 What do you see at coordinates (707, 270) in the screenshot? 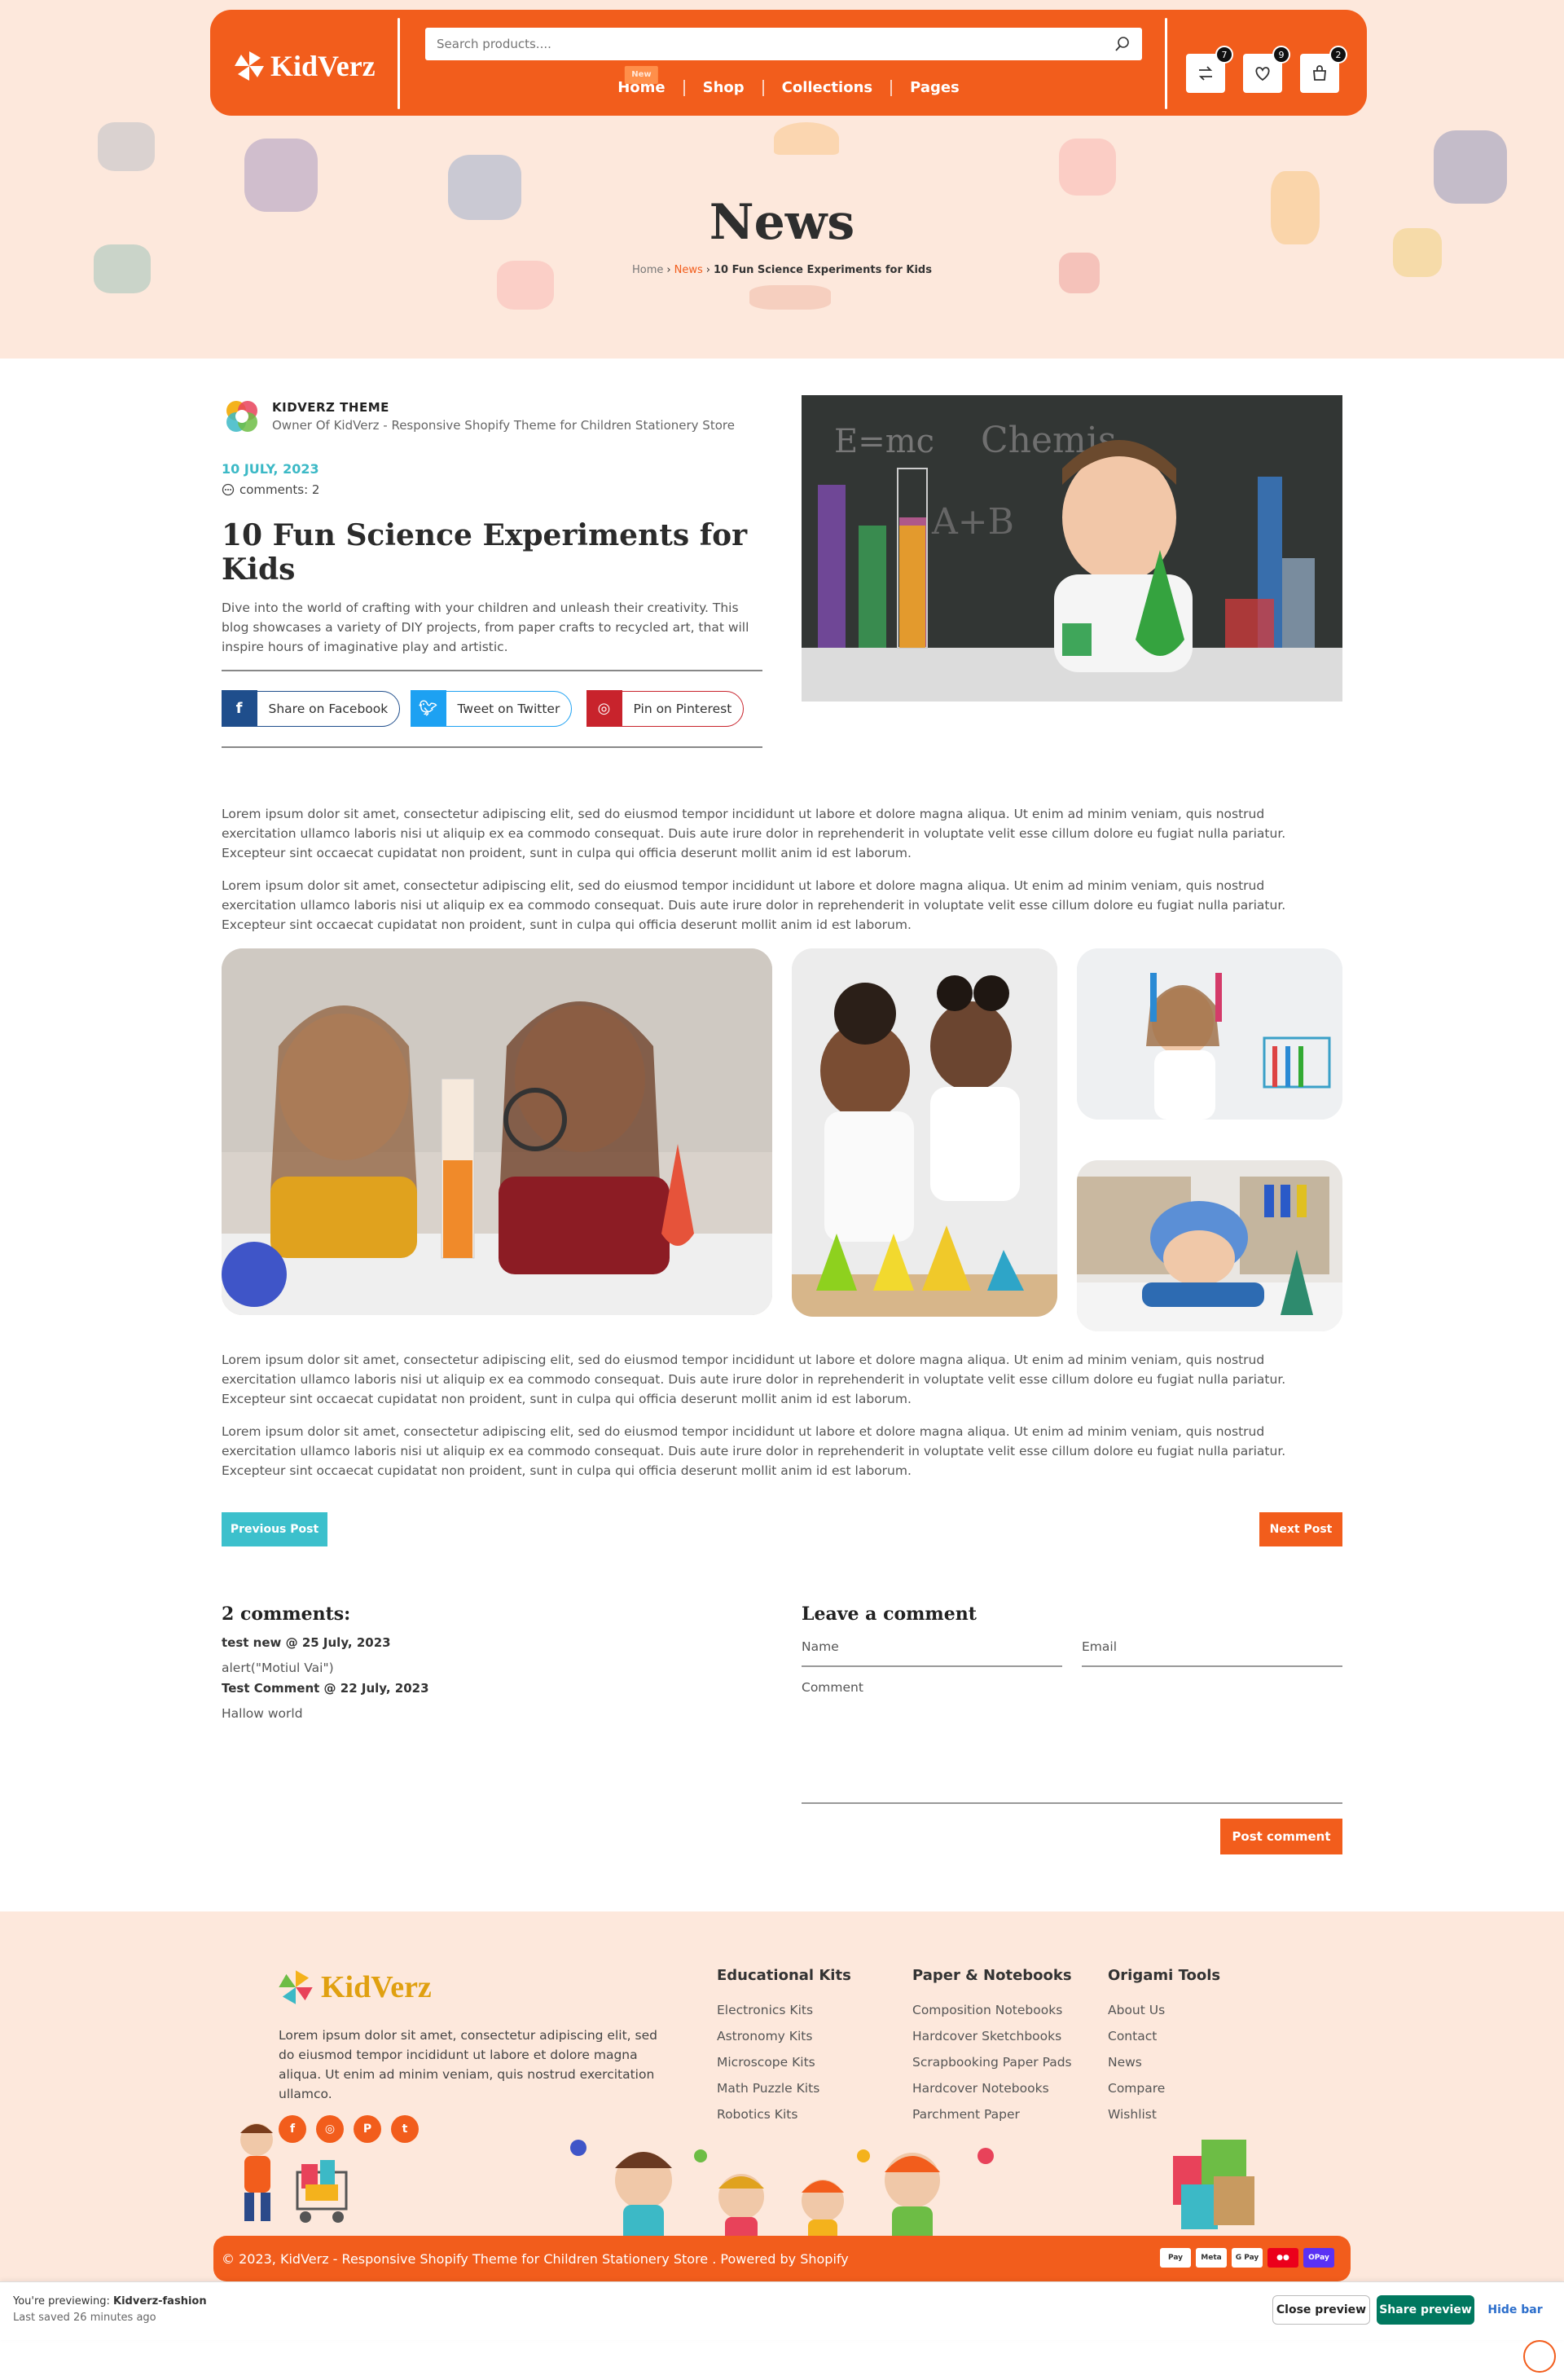
I see `chevron-right-icon: ›` at bounding box center [707, 270].